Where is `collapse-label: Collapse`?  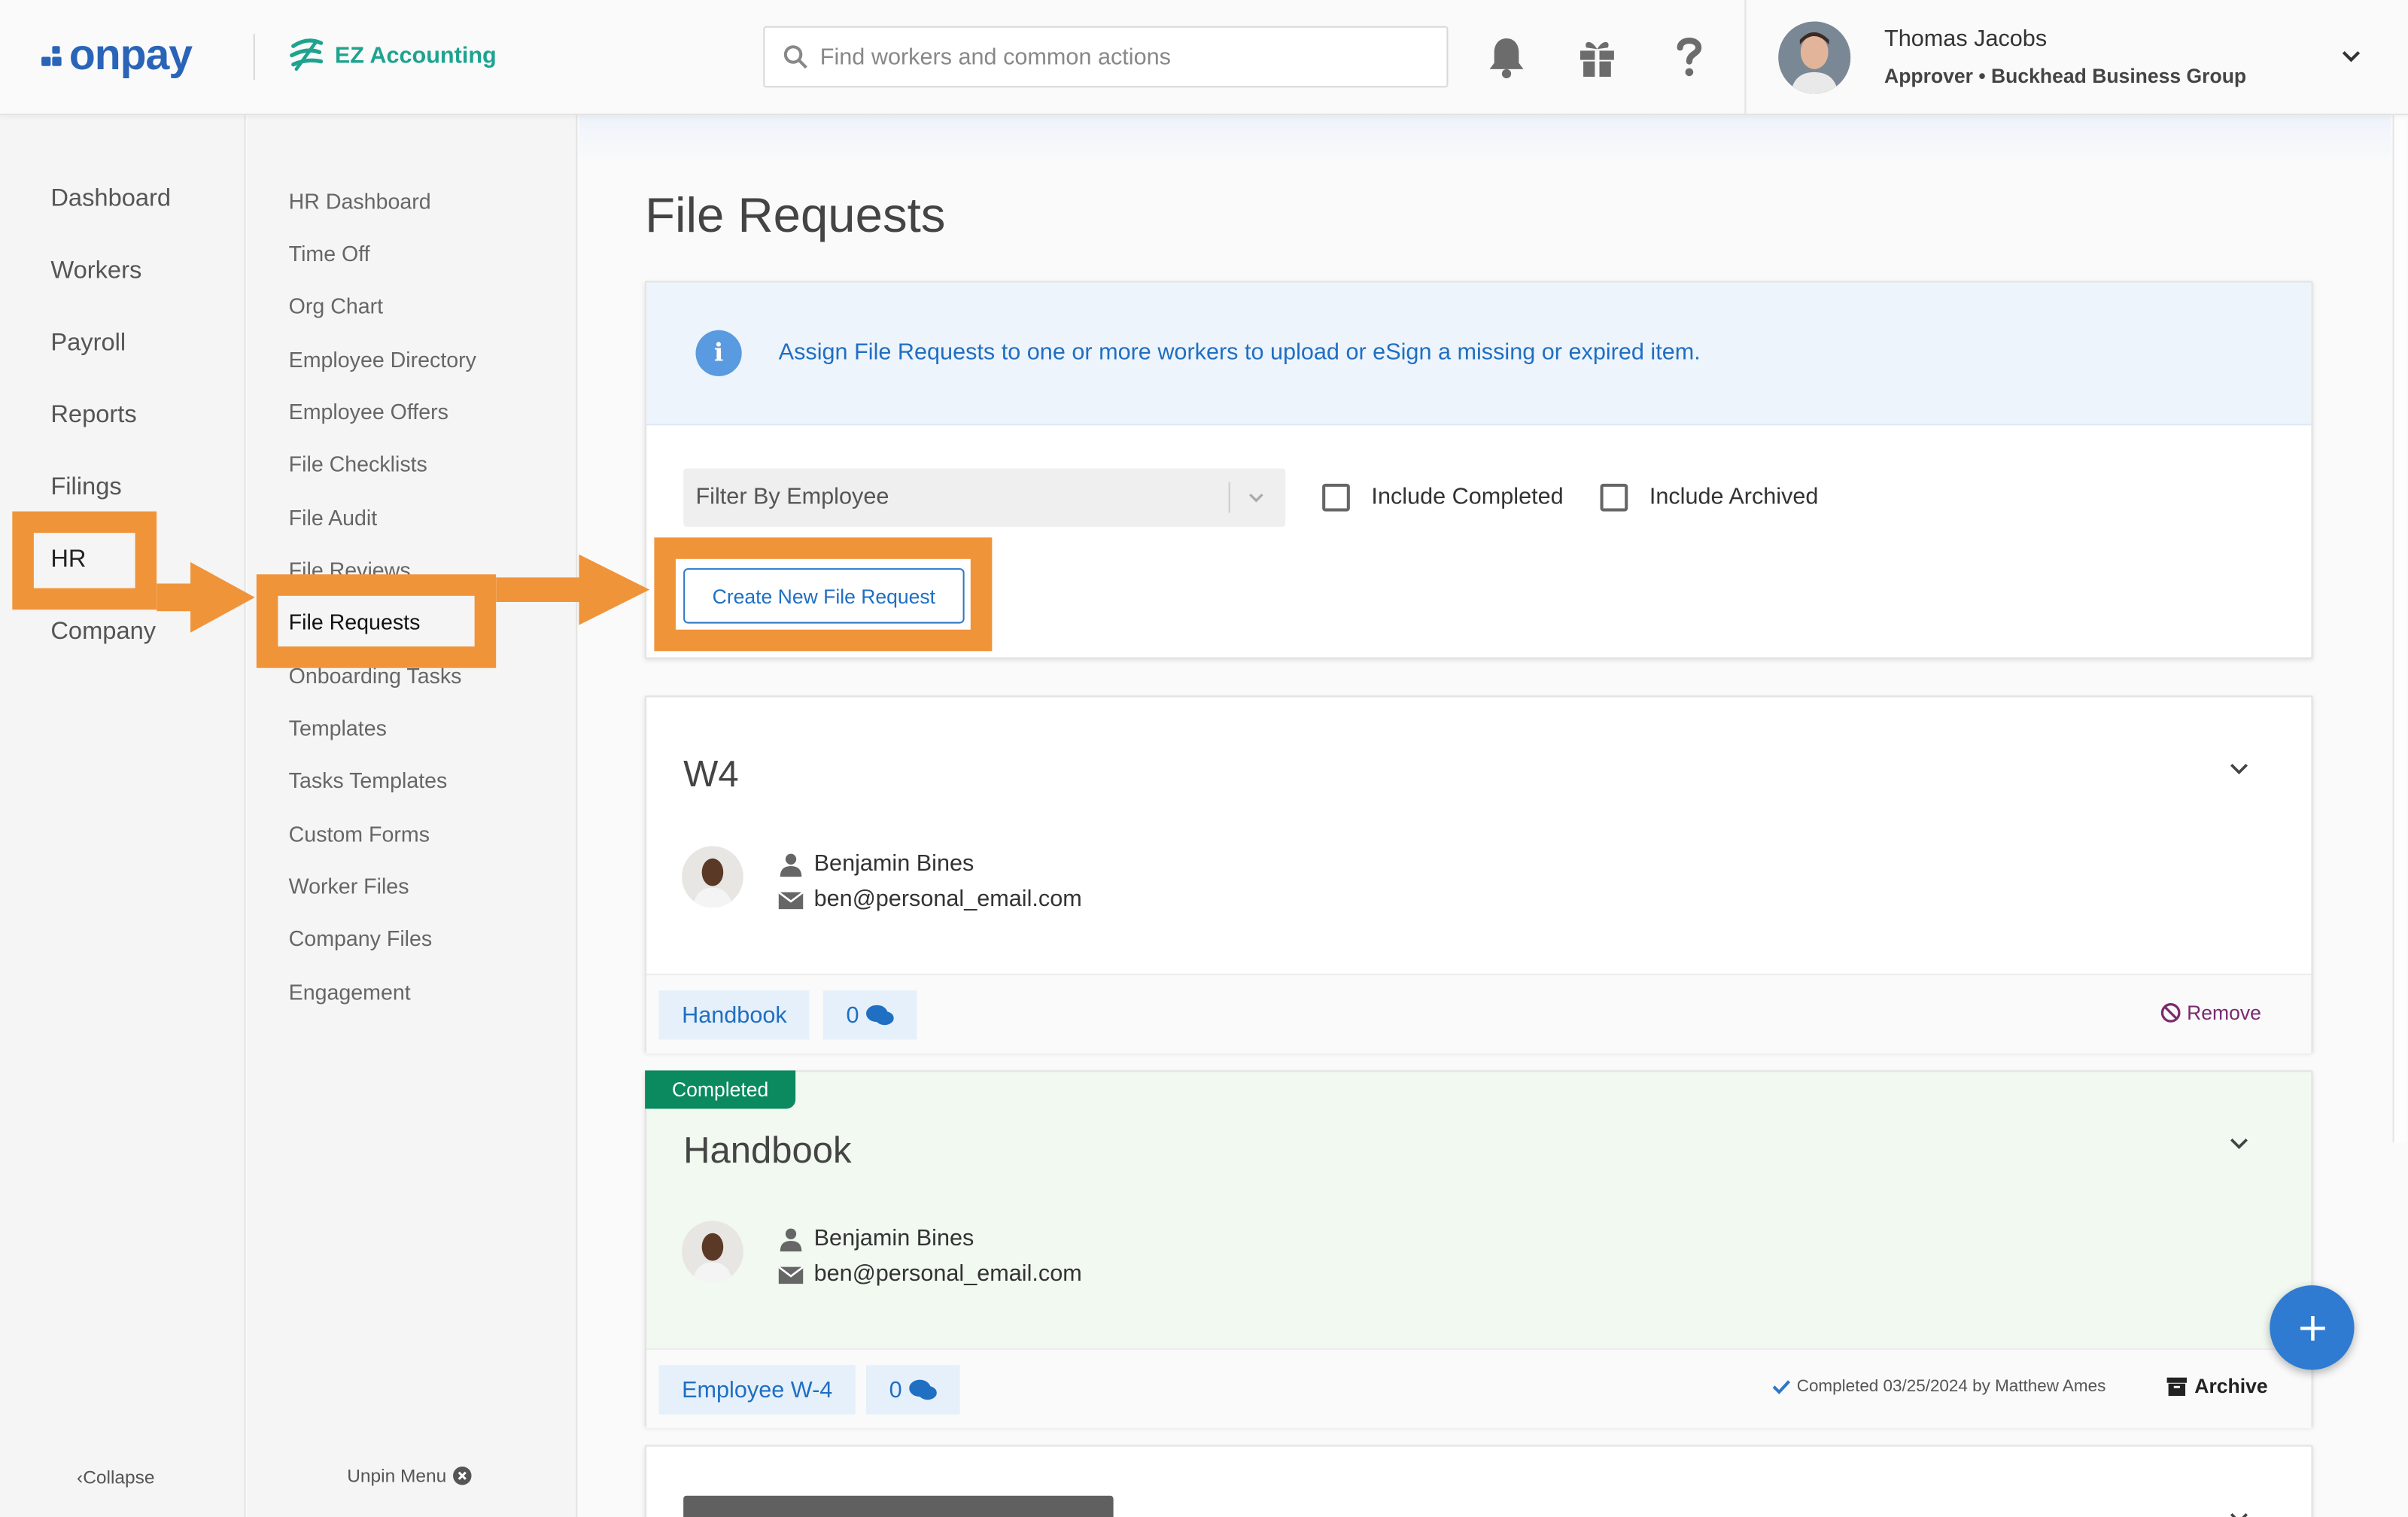 collapse-label: Collapse is located at coordinates (119, 1477).